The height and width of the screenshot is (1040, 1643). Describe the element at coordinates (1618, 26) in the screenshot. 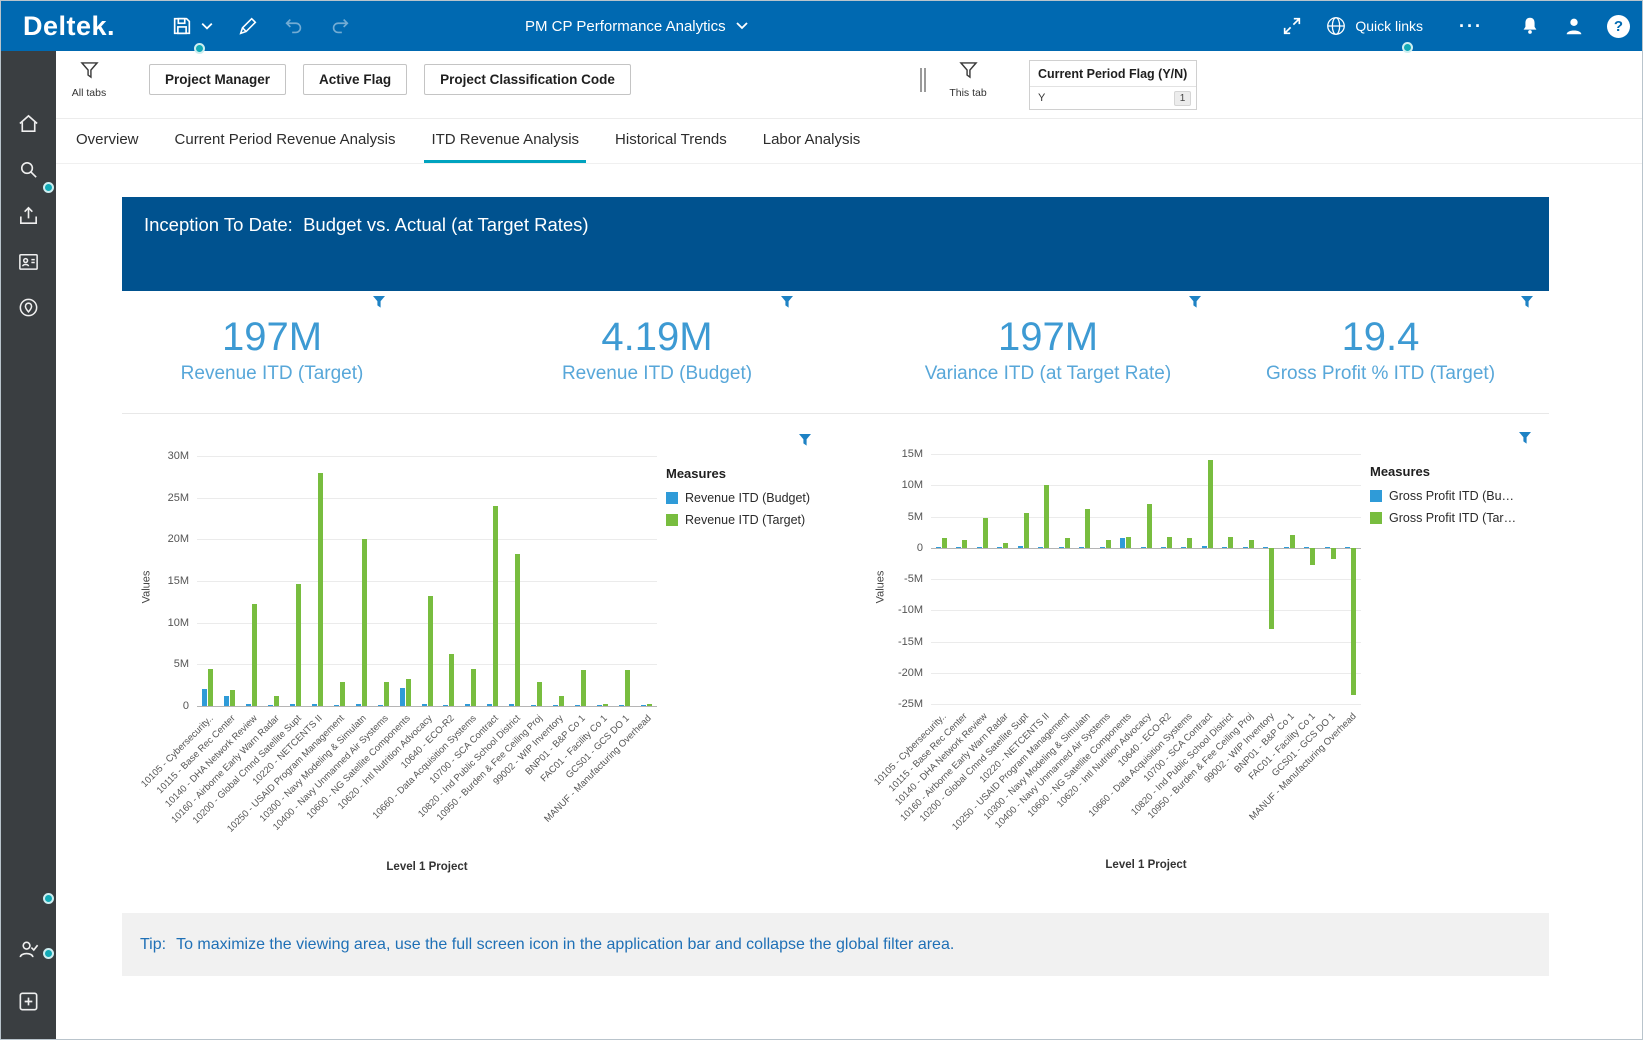

I see `help-icon: ?` at that location.